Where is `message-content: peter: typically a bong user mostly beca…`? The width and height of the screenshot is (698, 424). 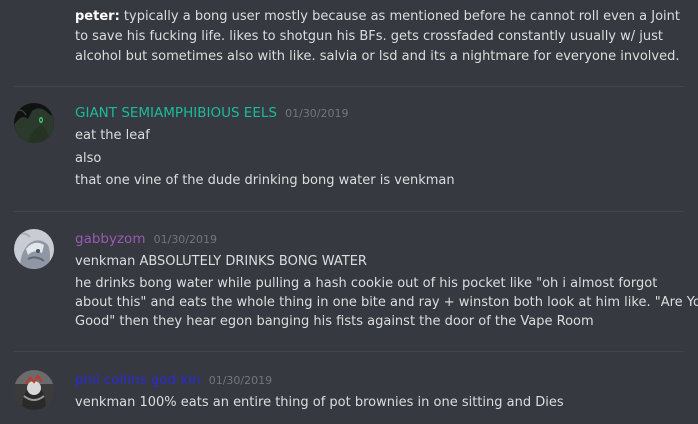
message-content: peter: typically a bong user mostly beca… is located at coordinates (385, 37).